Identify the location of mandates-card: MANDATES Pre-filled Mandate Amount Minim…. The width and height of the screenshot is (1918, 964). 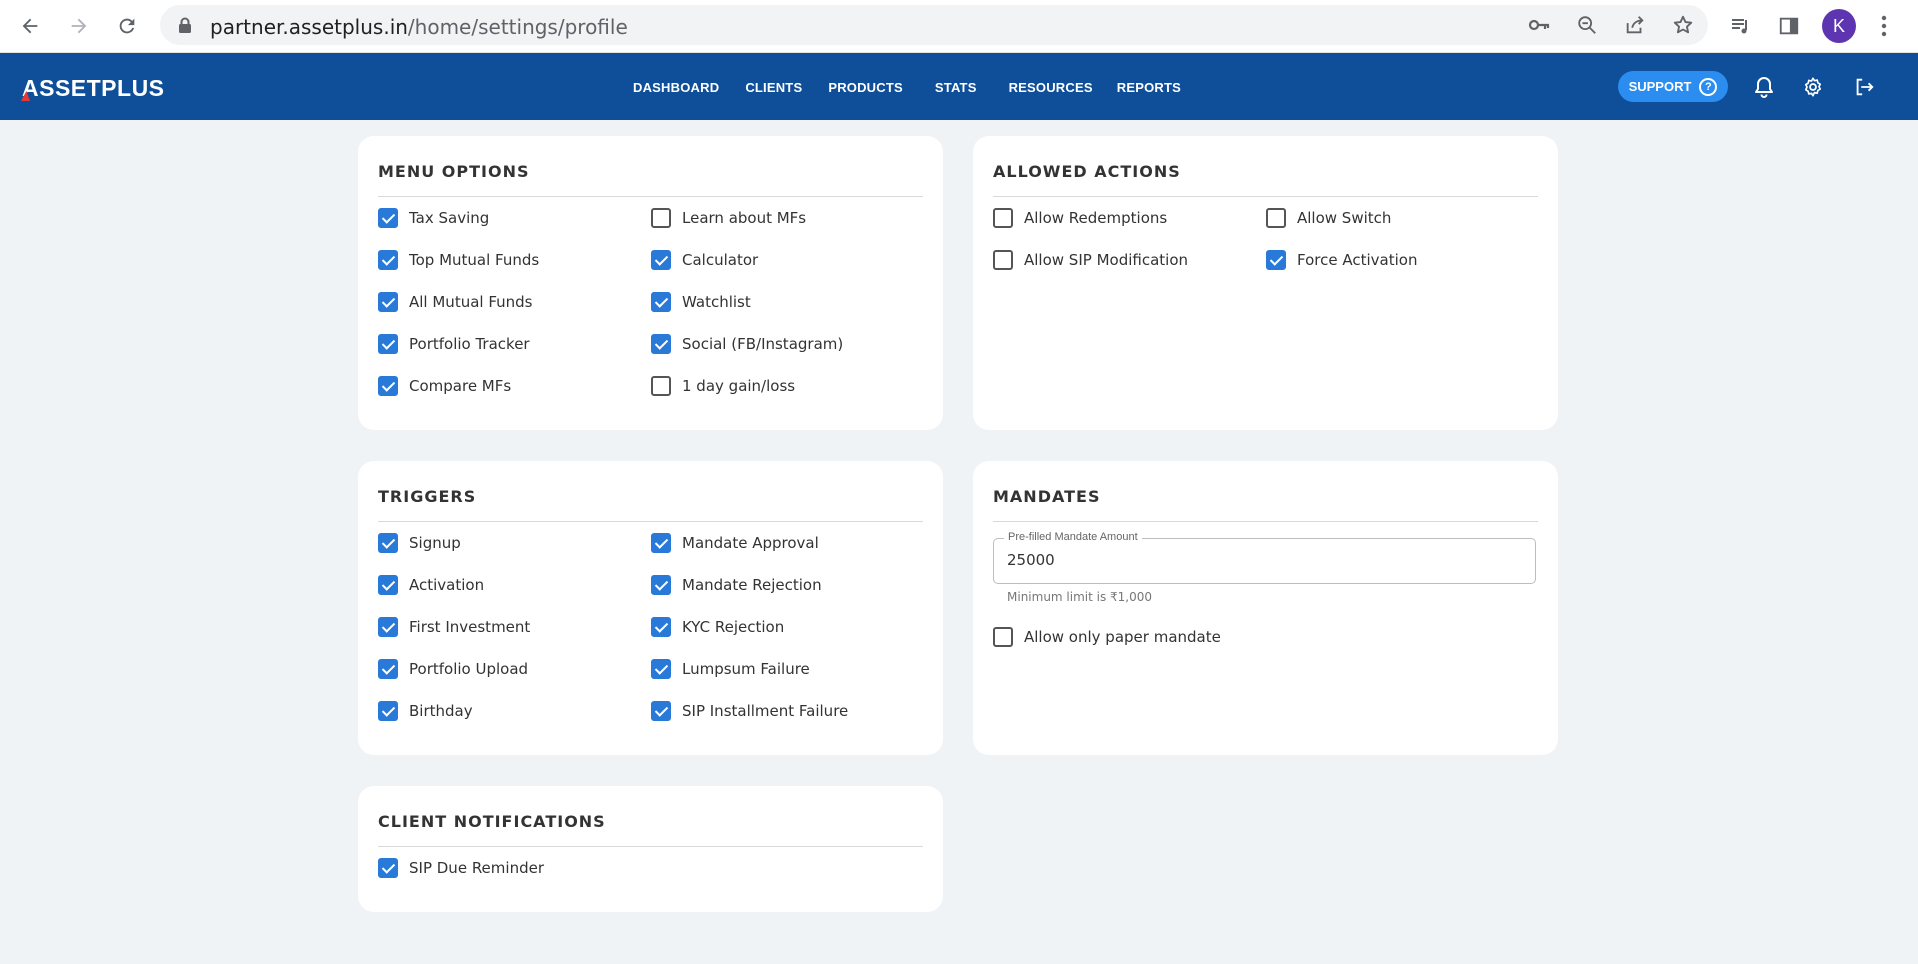
(1265, 608).